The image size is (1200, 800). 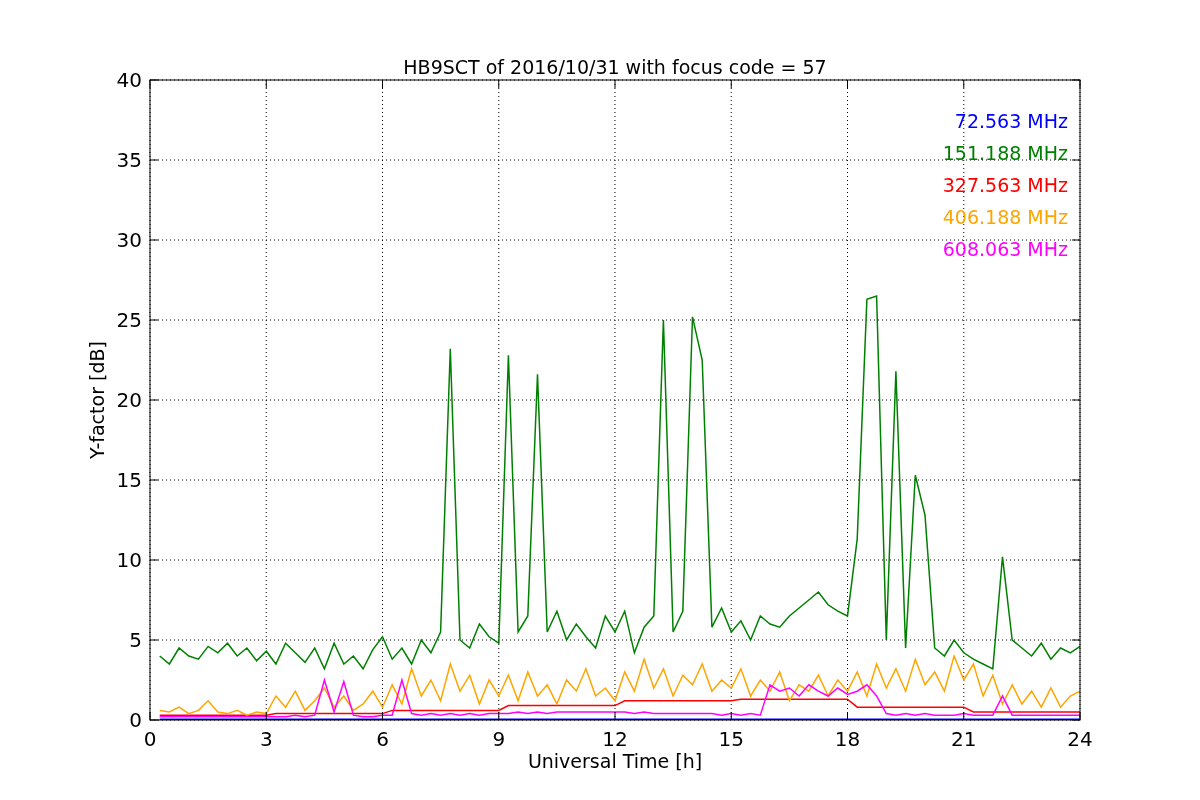 I want to click on tick-label: 18, so click(x=847, y=739).